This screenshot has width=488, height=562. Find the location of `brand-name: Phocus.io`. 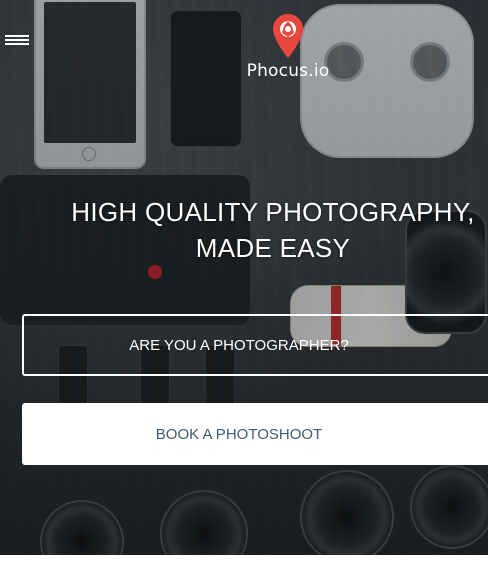

brand-name: Phocus.io is located at coordinates (288, 71).